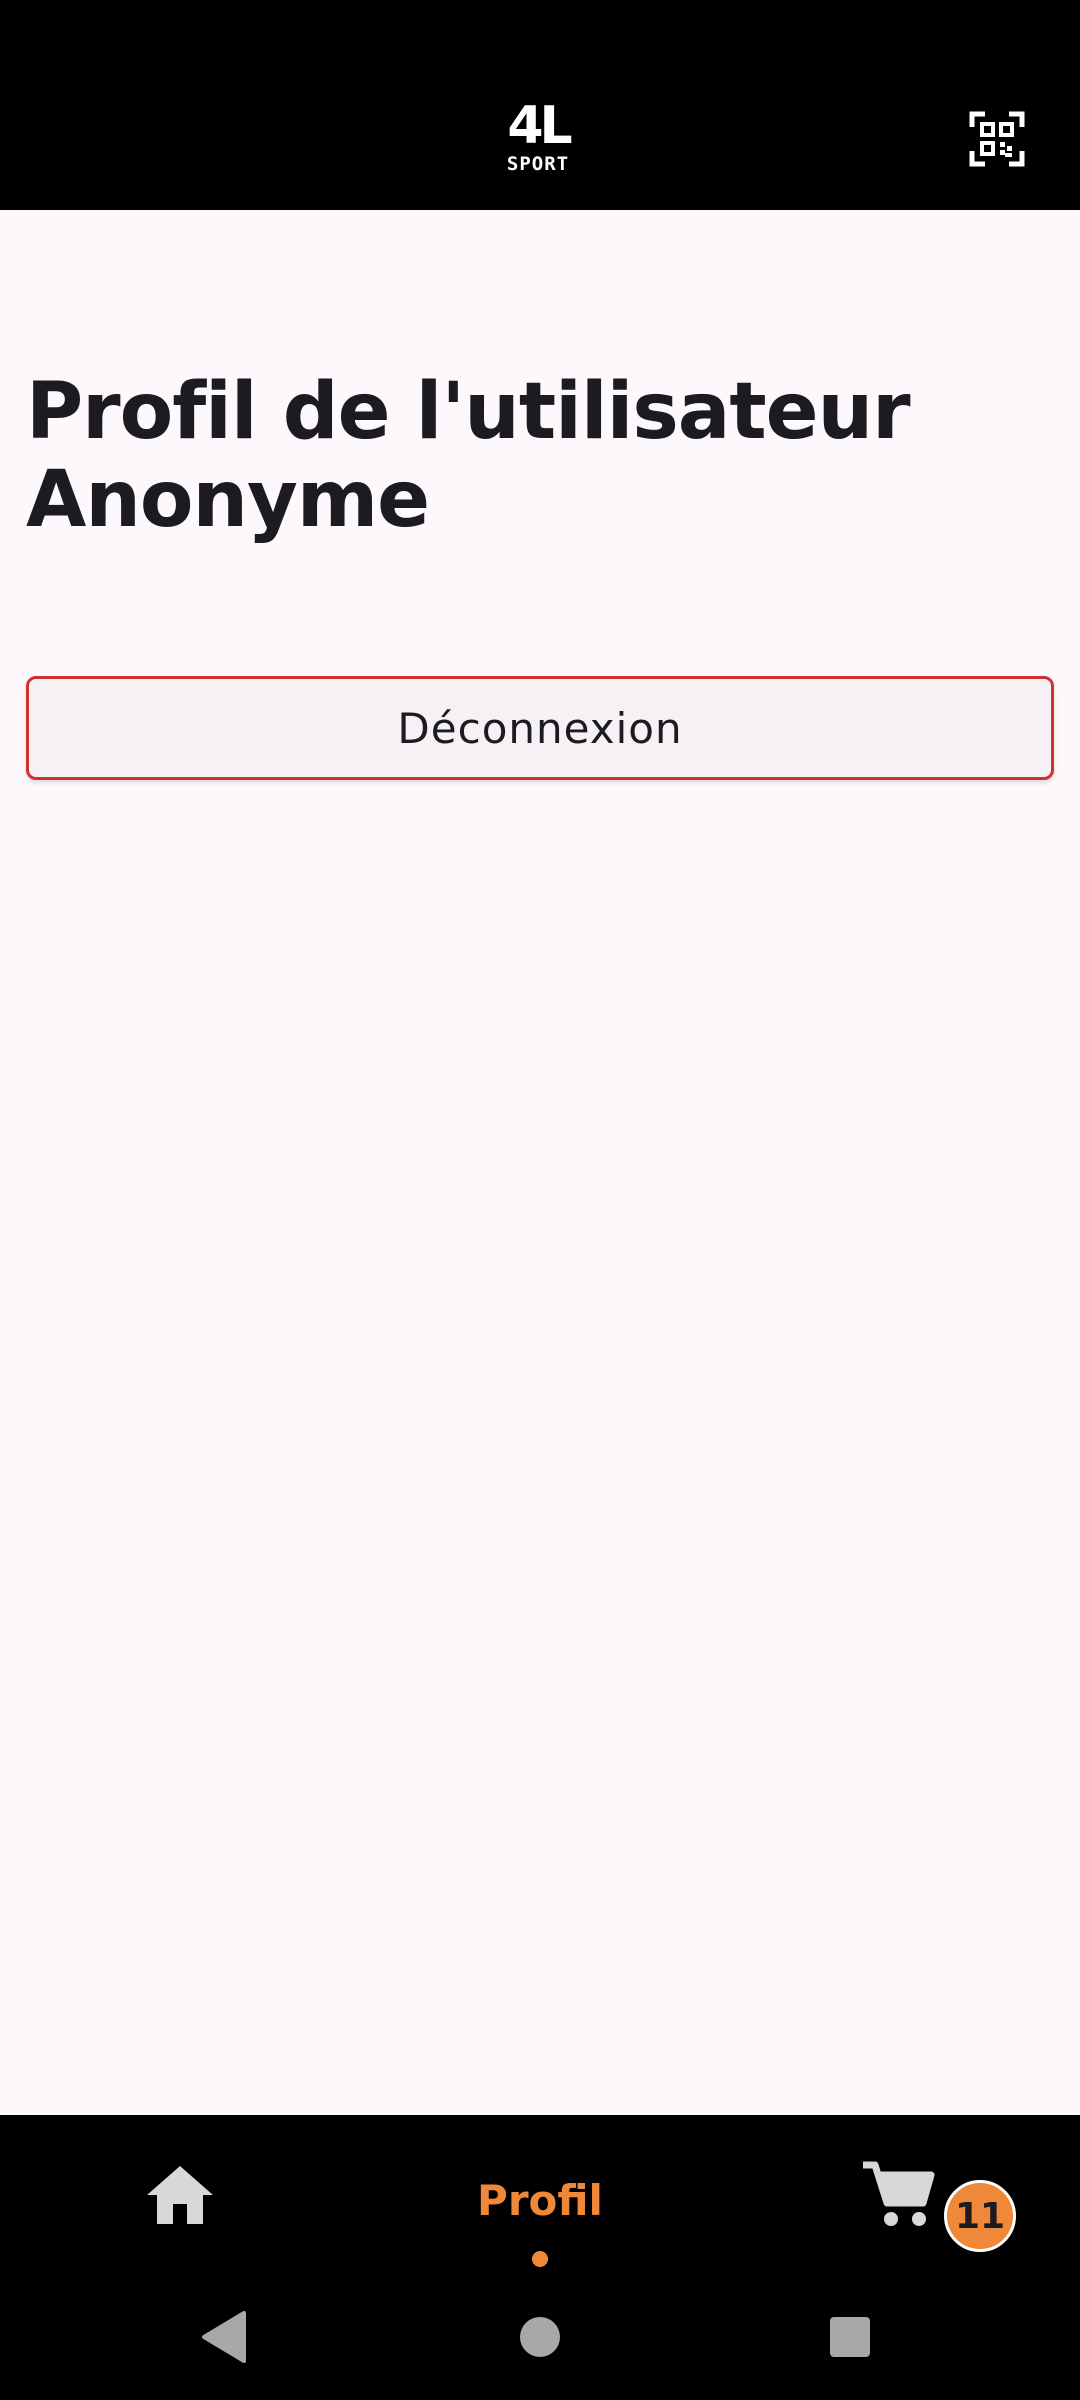 The image size is (1080, 2400). What do you see at coordinates (540, 2259) in the screenshot?
I see `active-indicator-dot` at bounding box center [540, 2259].